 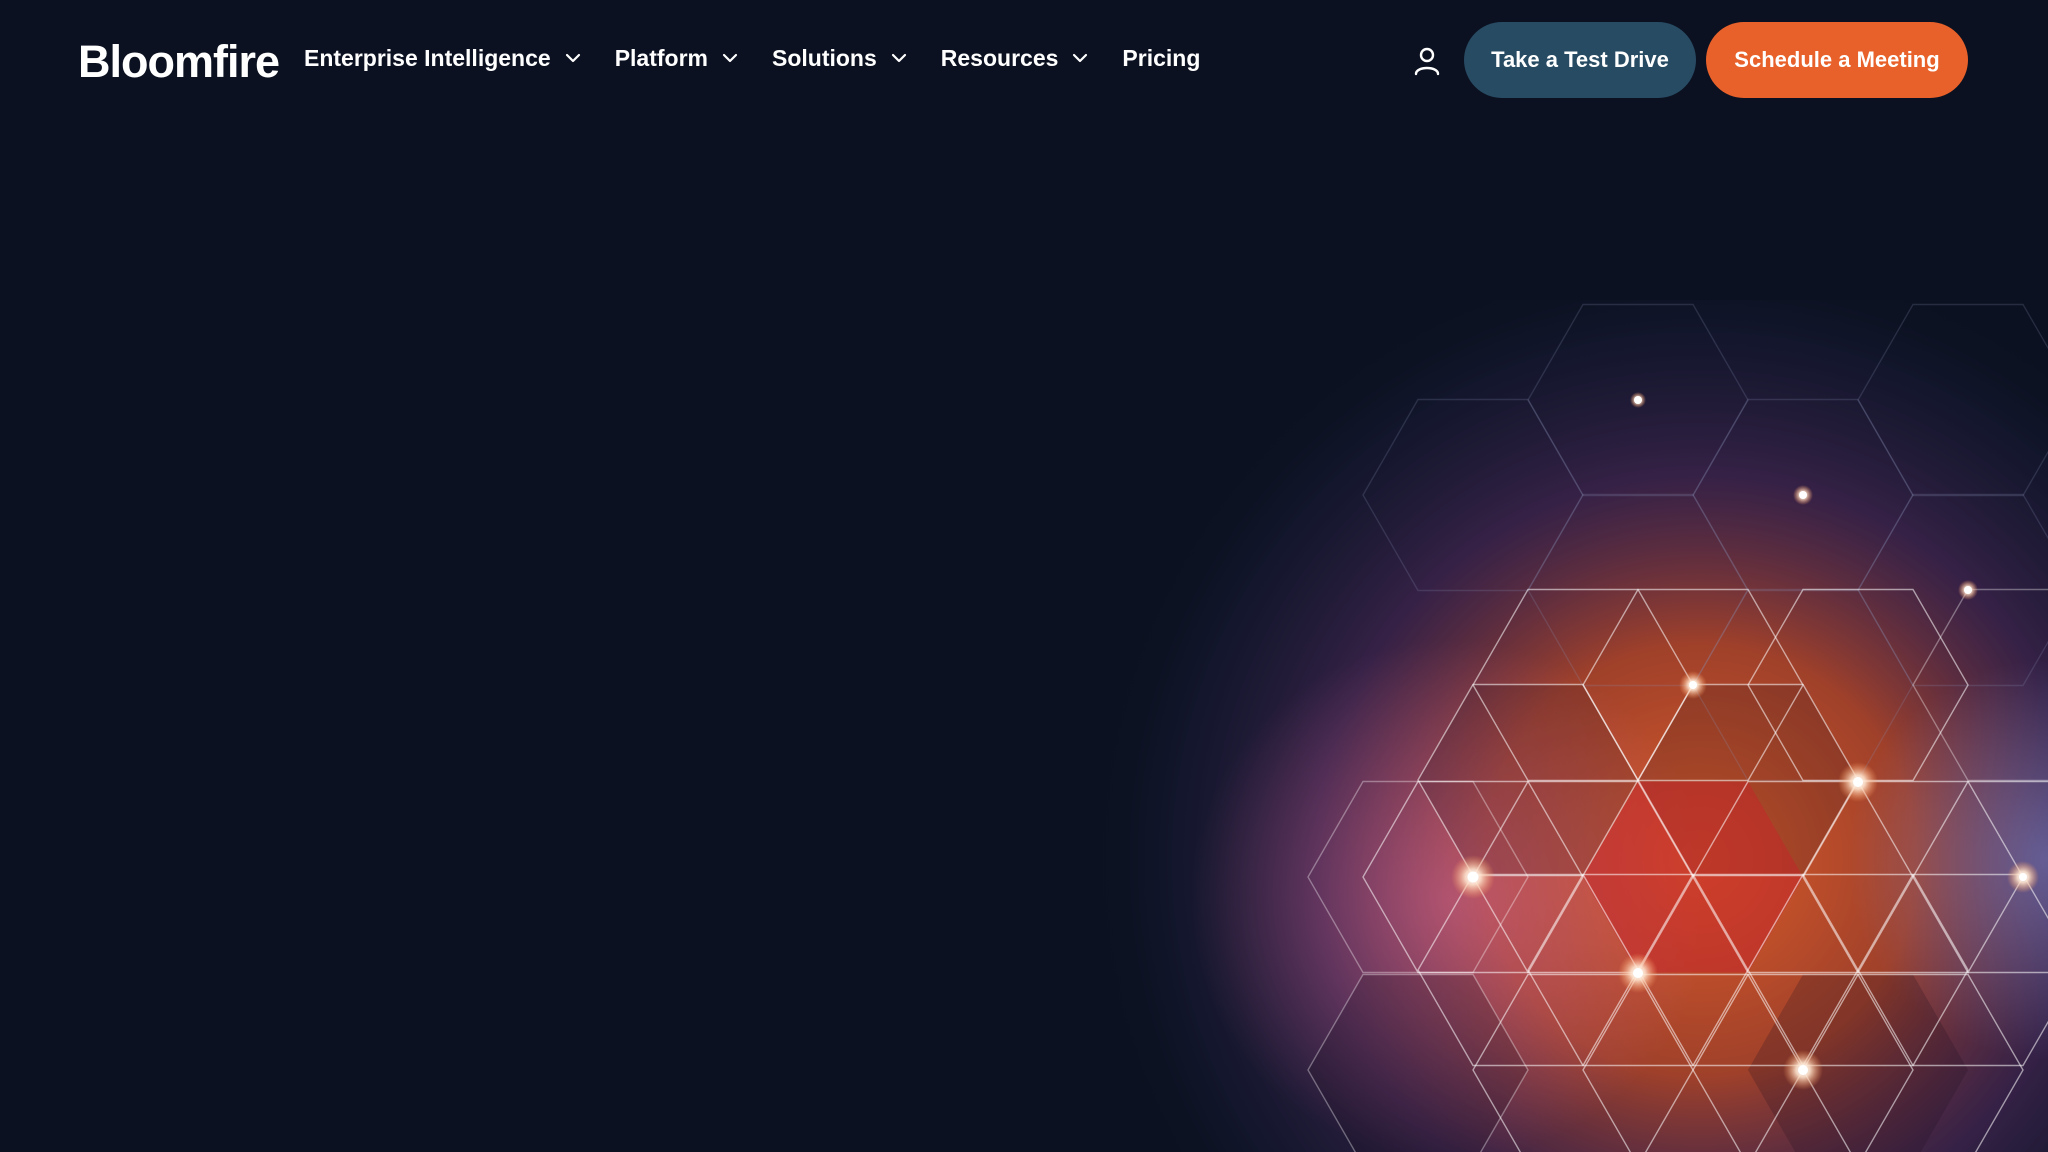 What do you see at coordinates (1427, 61) in the screenshot?
I see `user-icon` at bounding box center [1427, 61].